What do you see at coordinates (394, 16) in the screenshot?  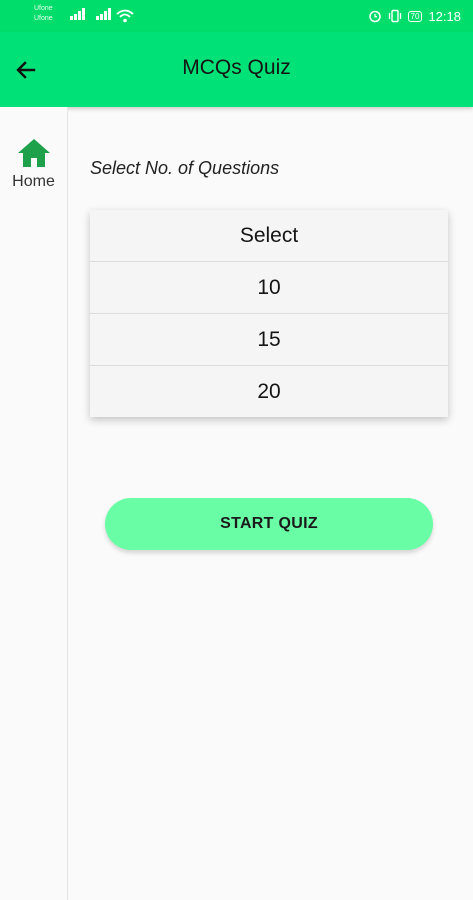 I see `vibrate-icon` at bounding box center [394, 16].